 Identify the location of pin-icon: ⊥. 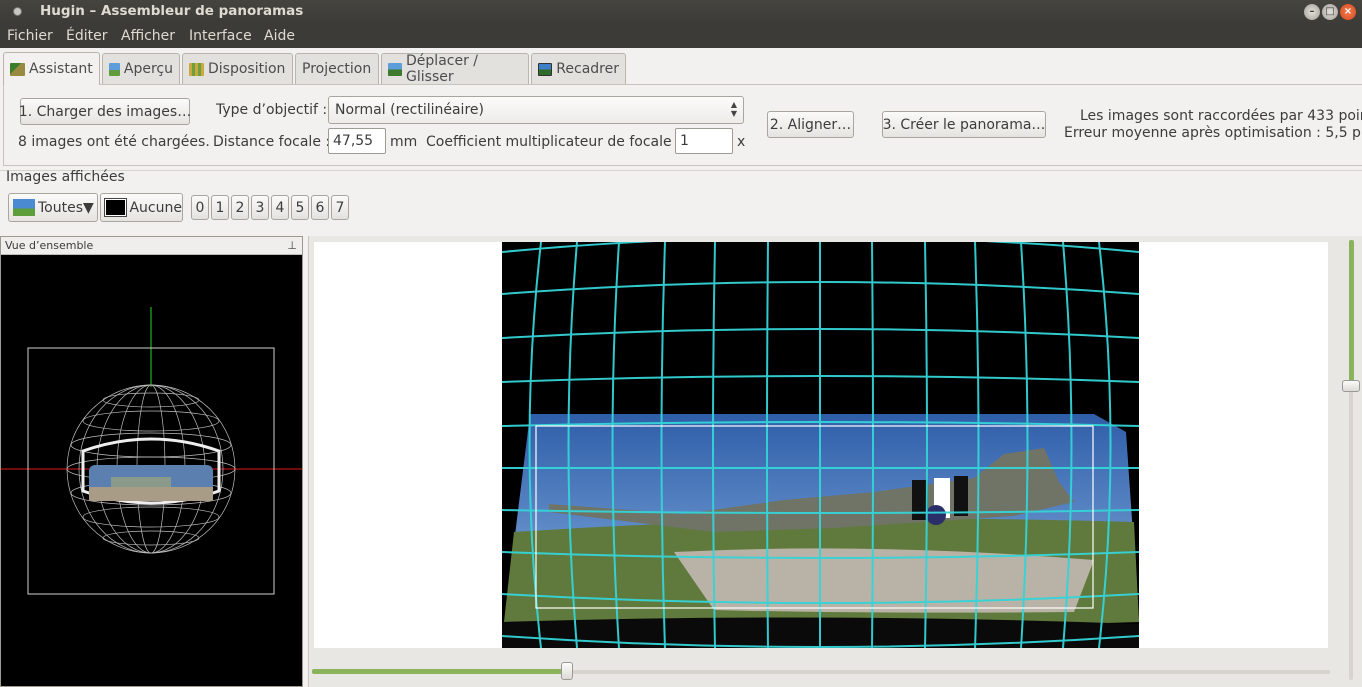
(292, 245).